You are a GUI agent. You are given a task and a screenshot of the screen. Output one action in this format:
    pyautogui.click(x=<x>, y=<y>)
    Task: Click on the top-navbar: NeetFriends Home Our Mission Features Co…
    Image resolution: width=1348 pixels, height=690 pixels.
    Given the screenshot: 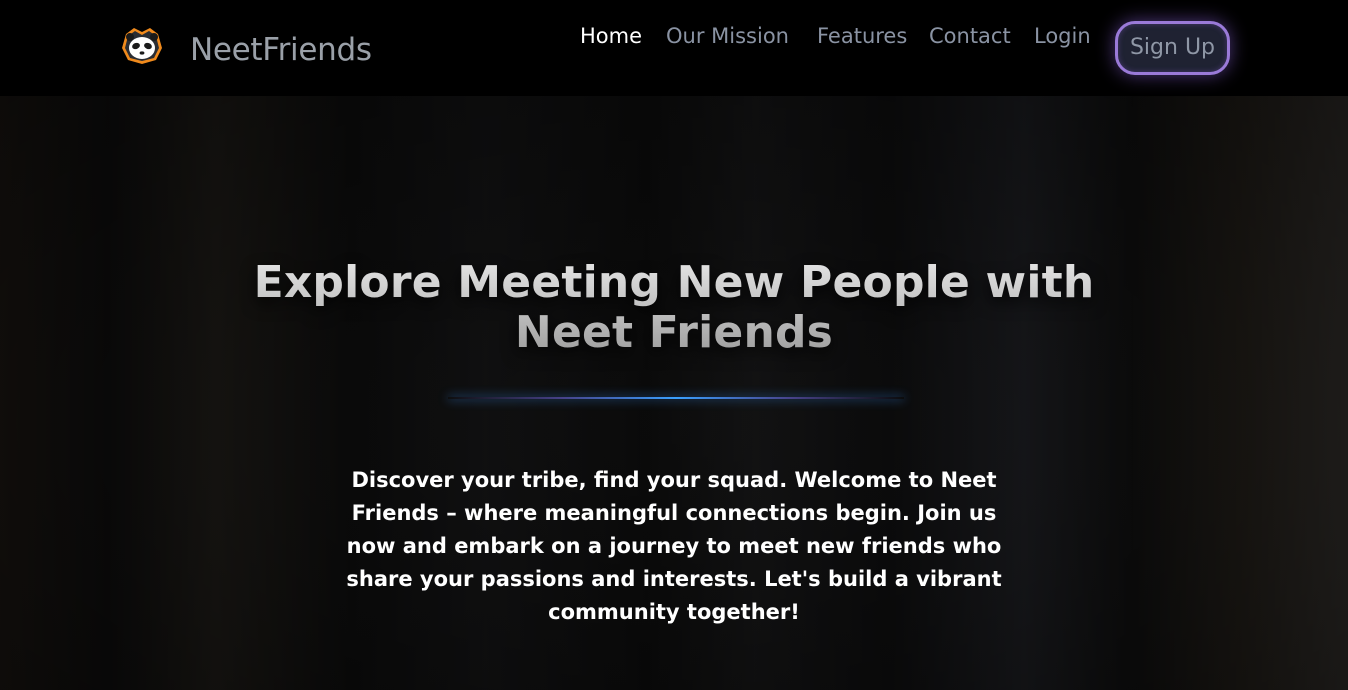 What is the action you would take?
    pyautogui.click(x=674, y=48)
    